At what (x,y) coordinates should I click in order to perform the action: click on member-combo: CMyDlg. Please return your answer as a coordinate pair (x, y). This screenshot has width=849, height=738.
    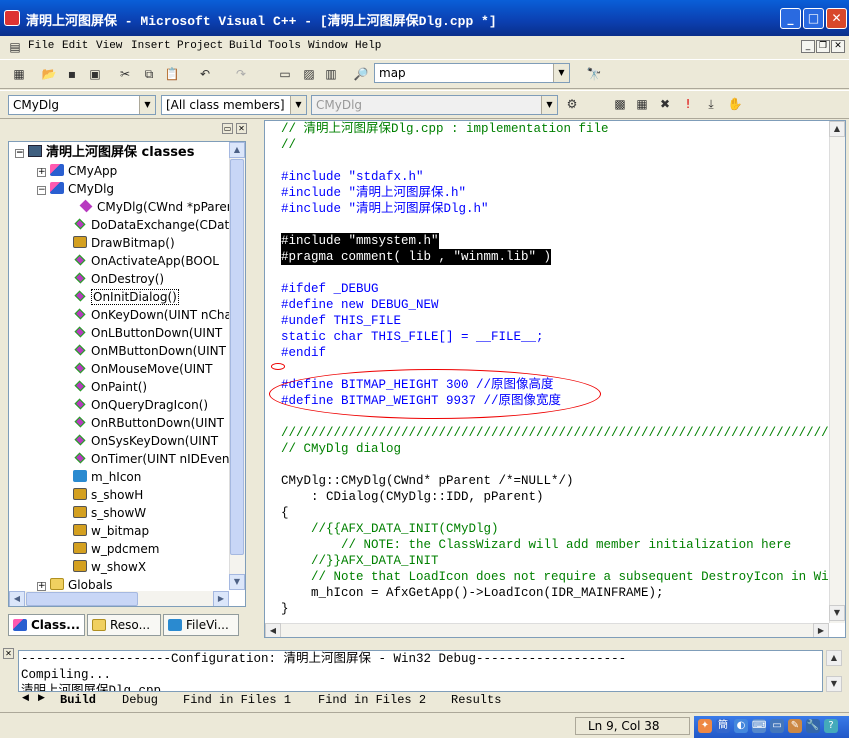
    Looking at the image, I should click on (434, 105).